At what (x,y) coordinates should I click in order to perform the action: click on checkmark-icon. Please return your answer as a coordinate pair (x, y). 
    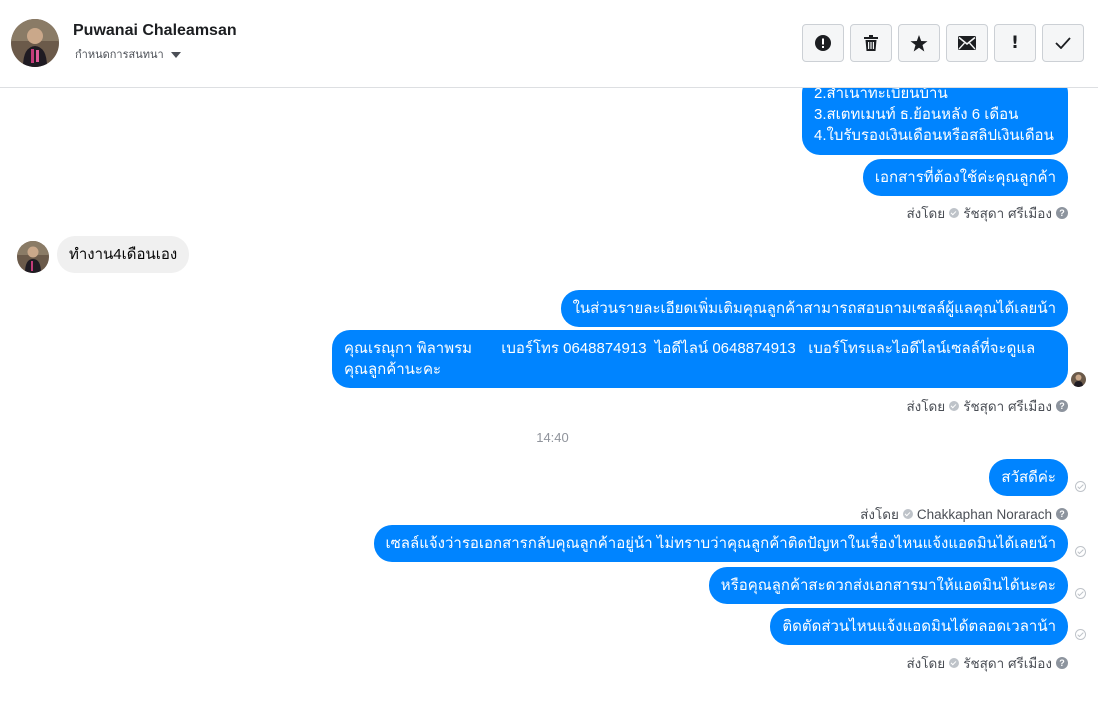
    Looking at the image, I should click on (1063, 43).